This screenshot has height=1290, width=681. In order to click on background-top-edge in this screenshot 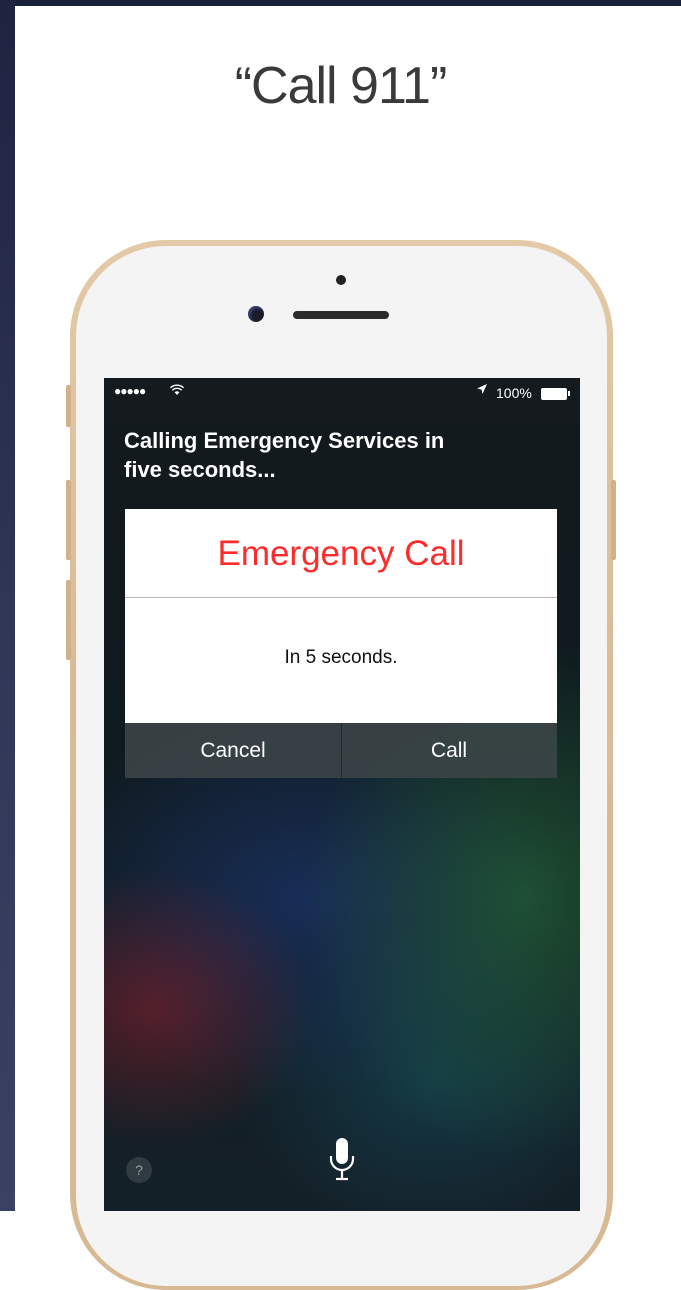, I will do `click(340, 3)`.